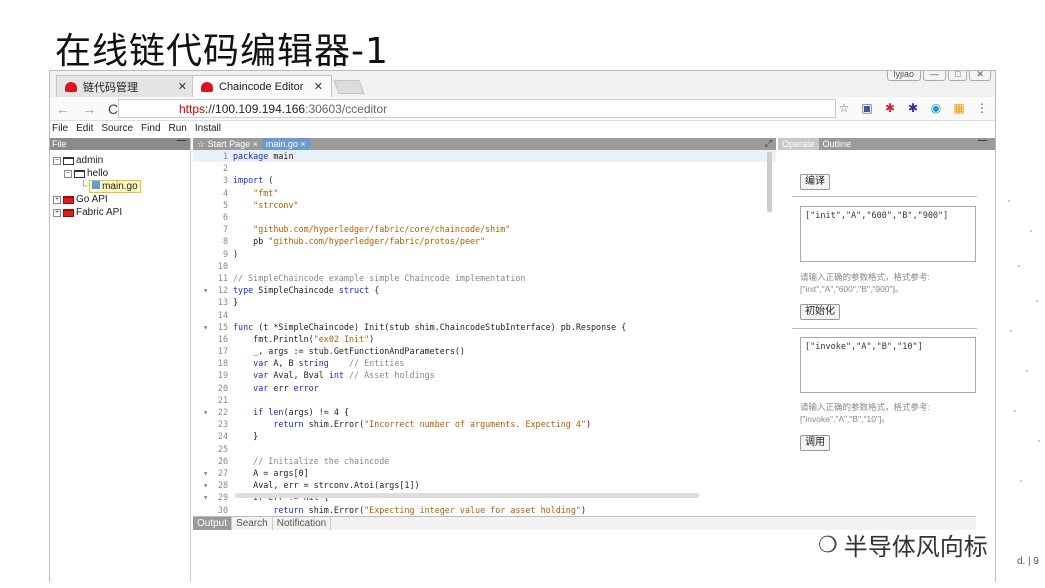 The width and height of the screenshot is (1045, 588). I want to click on code-line: ▾ 12 type SimpleChaincode struct {, so click(484, 290).